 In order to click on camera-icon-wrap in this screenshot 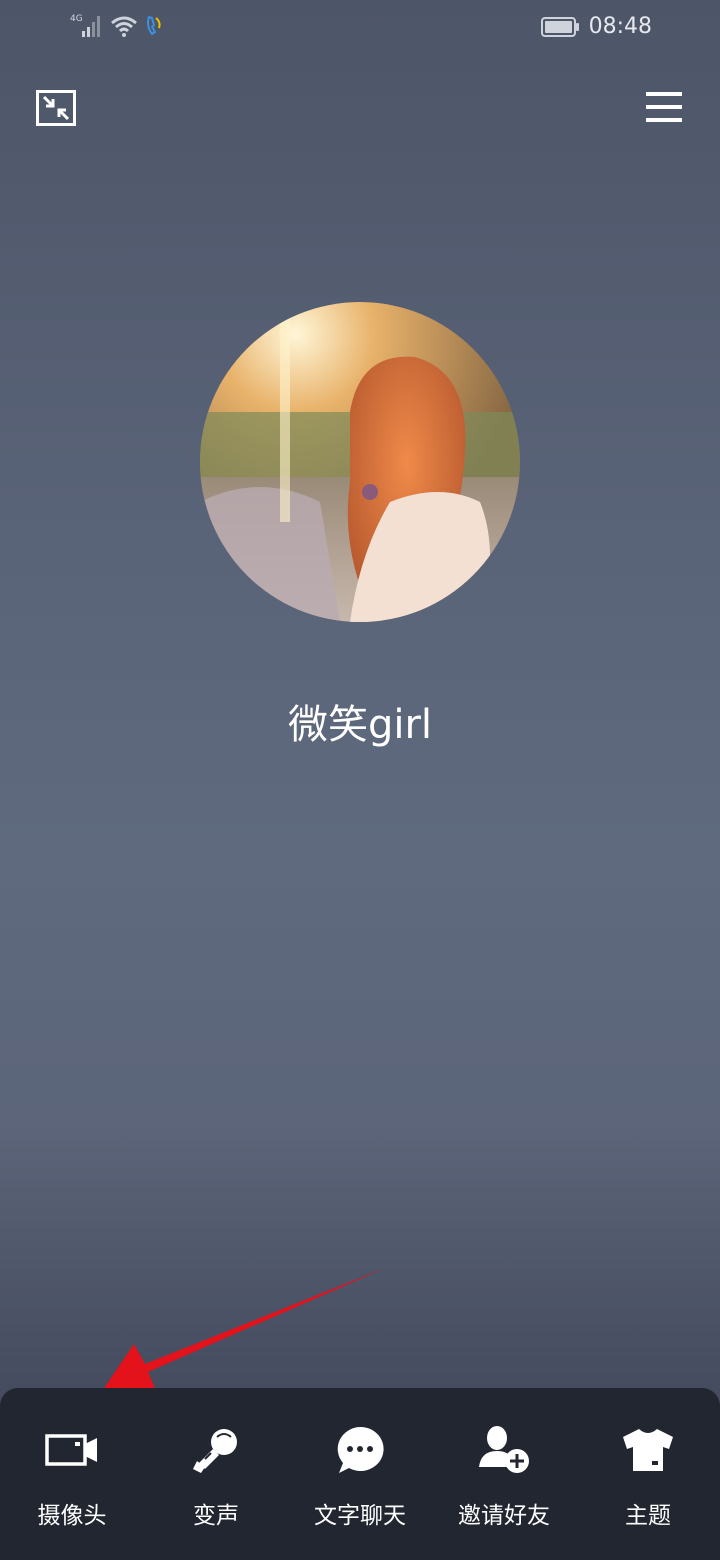, I will do `click(72, 1450)`.